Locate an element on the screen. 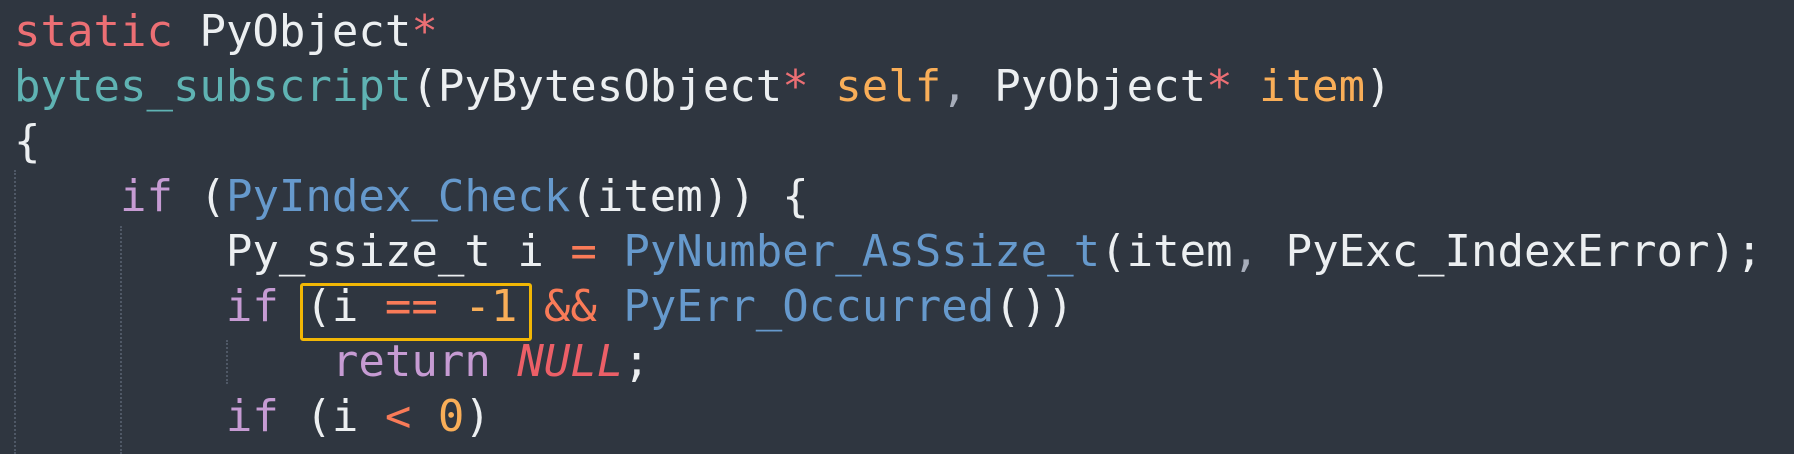  code-line-7: return NULL; is located at coordinates (332, 362).